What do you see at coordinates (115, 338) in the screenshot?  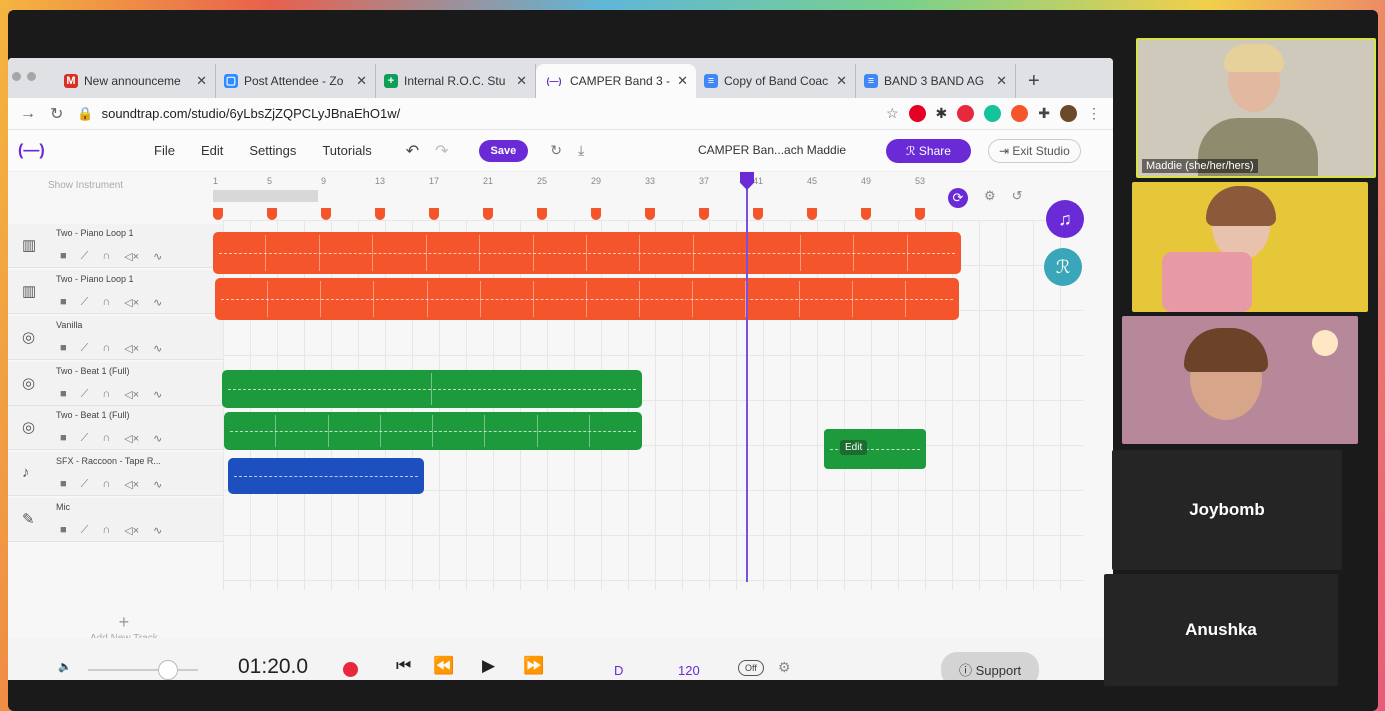 I see `track-header: ◎ Vanilla ■ ⟋ ∩ ◁× ∿` at bounding box center [115, 338].